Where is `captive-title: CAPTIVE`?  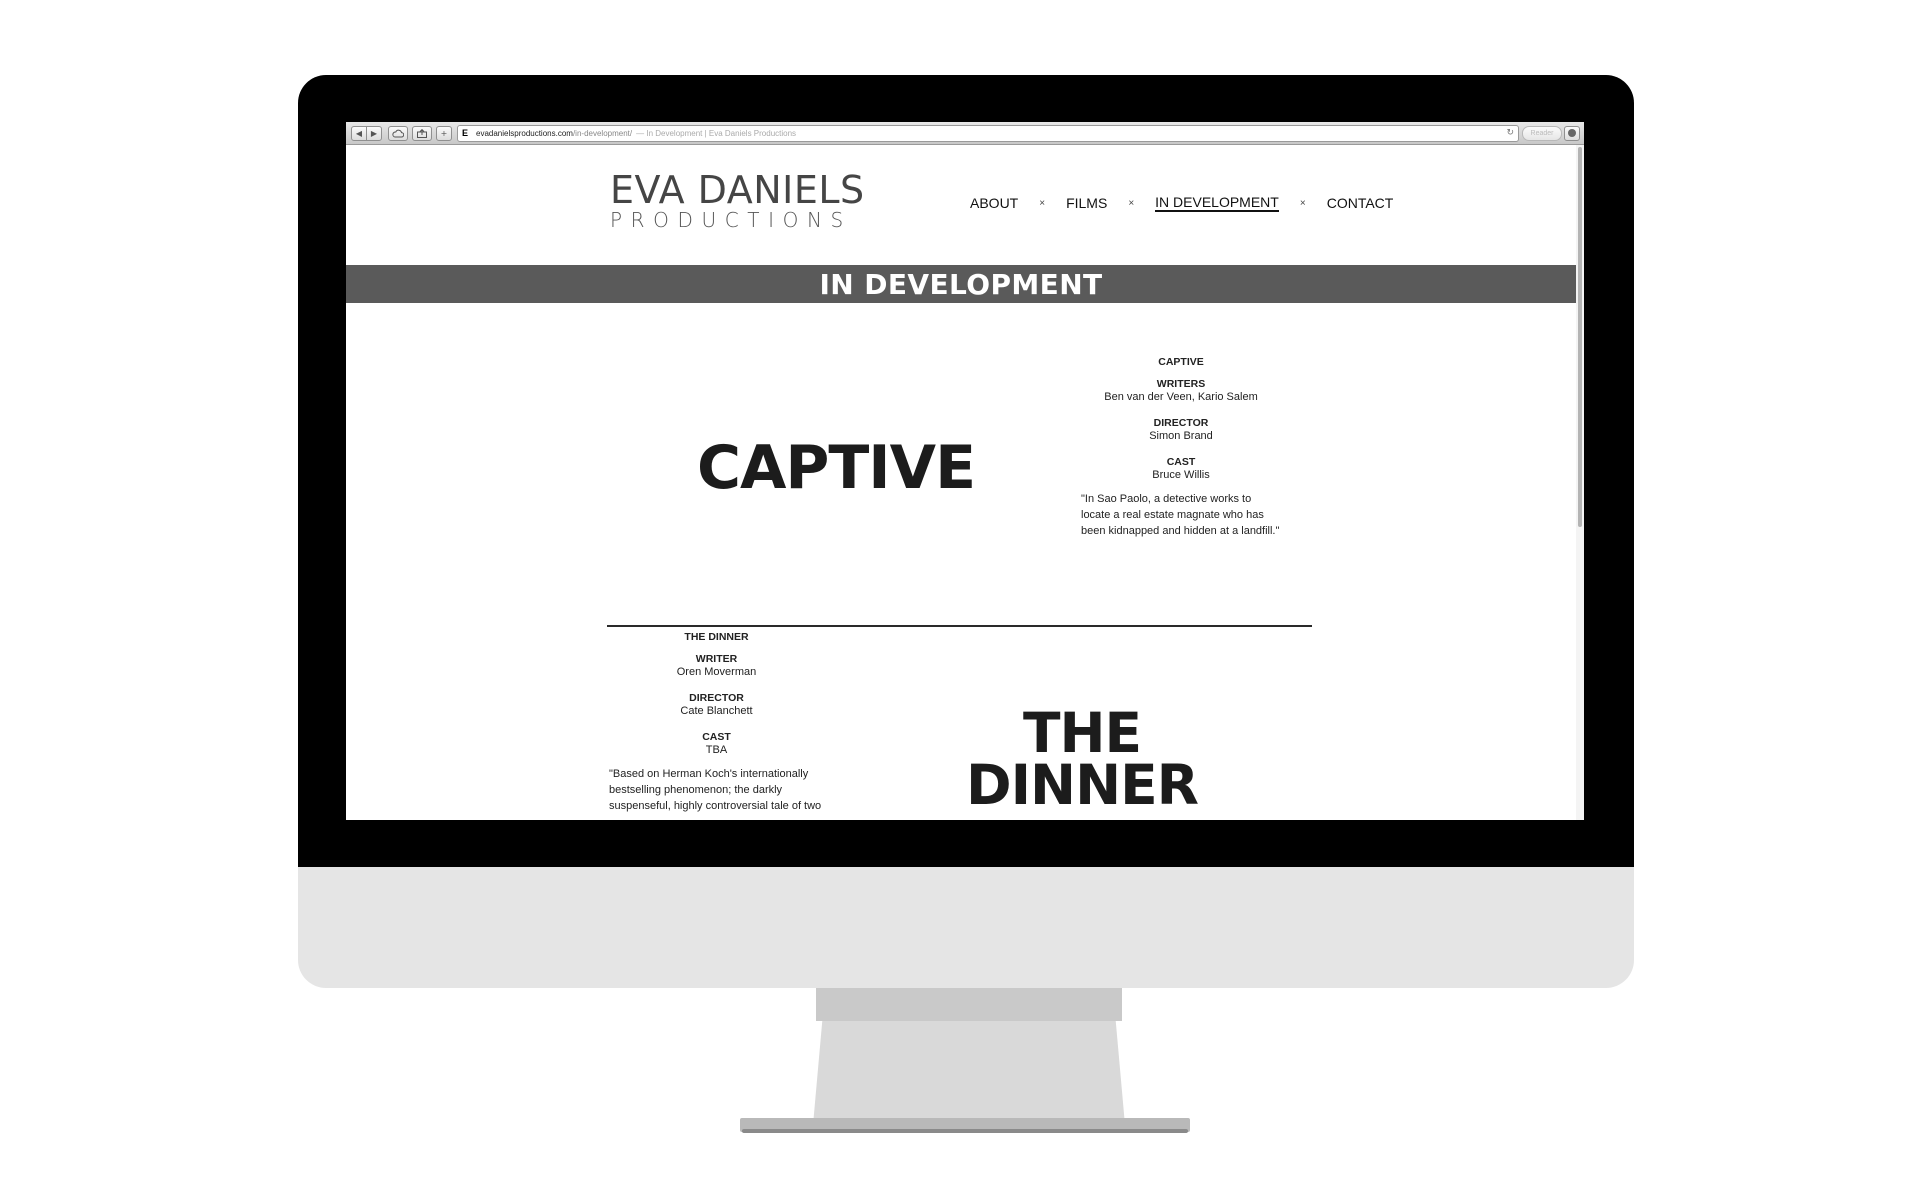 captive-title: CAPTIVE is located at coordinates (1181, 362).